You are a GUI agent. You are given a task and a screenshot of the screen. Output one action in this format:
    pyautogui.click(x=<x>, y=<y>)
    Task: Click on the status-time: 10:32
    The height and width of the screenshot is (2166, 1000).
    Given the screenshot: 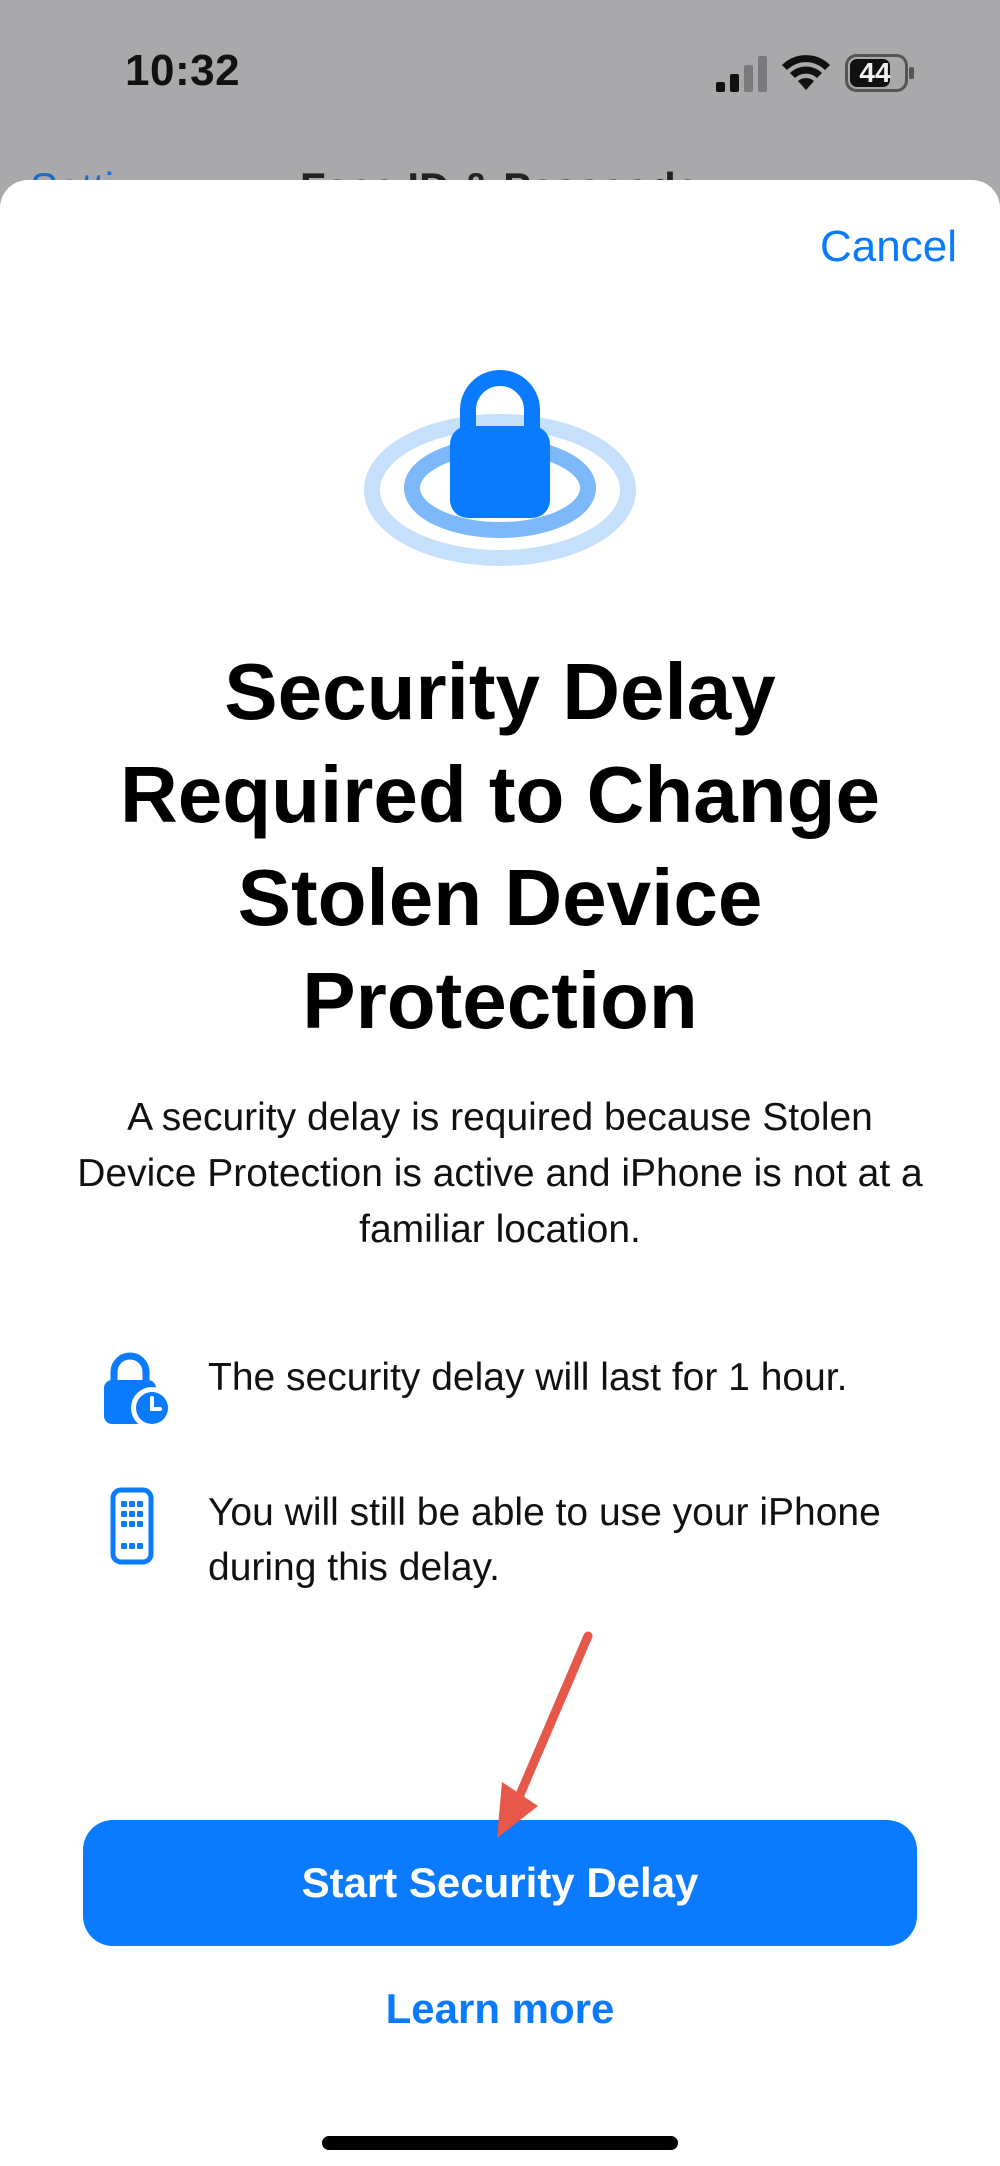 What is the action you would take?
    pyautogui.click(x=183, y=70)
    